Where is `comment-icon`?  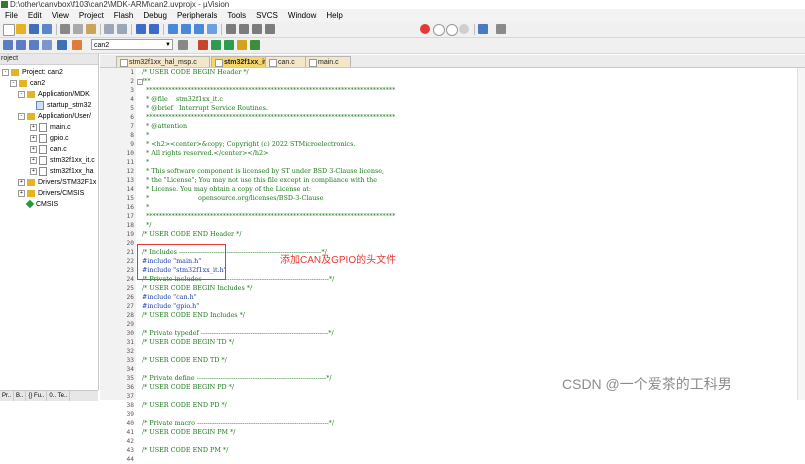 comment-icon is located at coordinates (257, 29).